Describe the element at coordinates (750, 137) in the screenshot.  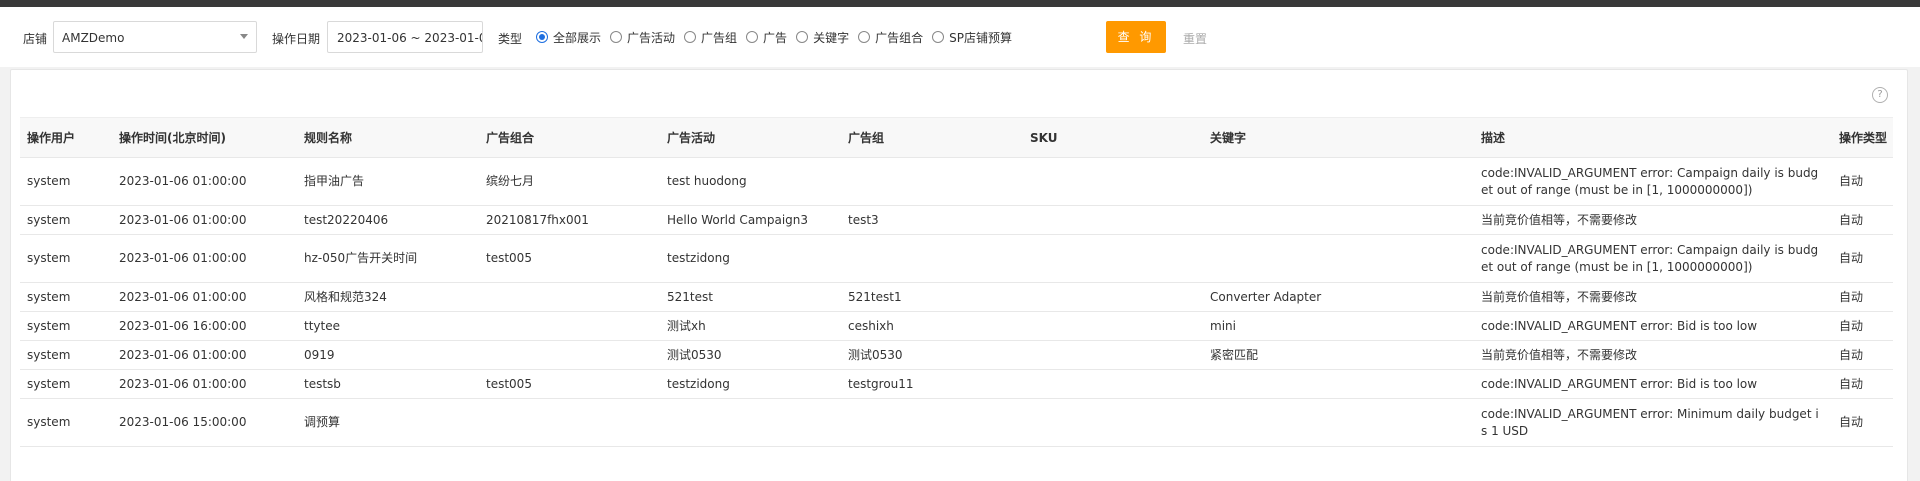
I see `column-header: 广告活动` at that location.